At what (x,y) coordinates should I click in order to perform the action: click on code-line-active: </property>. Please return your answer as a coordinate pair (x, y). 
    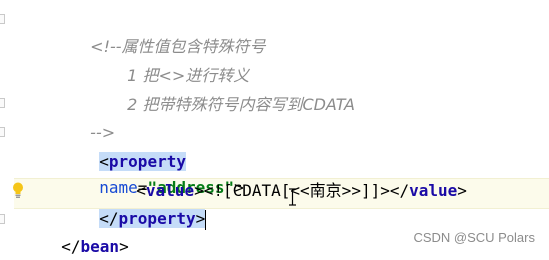
    Looking at the image, I should click on (143, 205).